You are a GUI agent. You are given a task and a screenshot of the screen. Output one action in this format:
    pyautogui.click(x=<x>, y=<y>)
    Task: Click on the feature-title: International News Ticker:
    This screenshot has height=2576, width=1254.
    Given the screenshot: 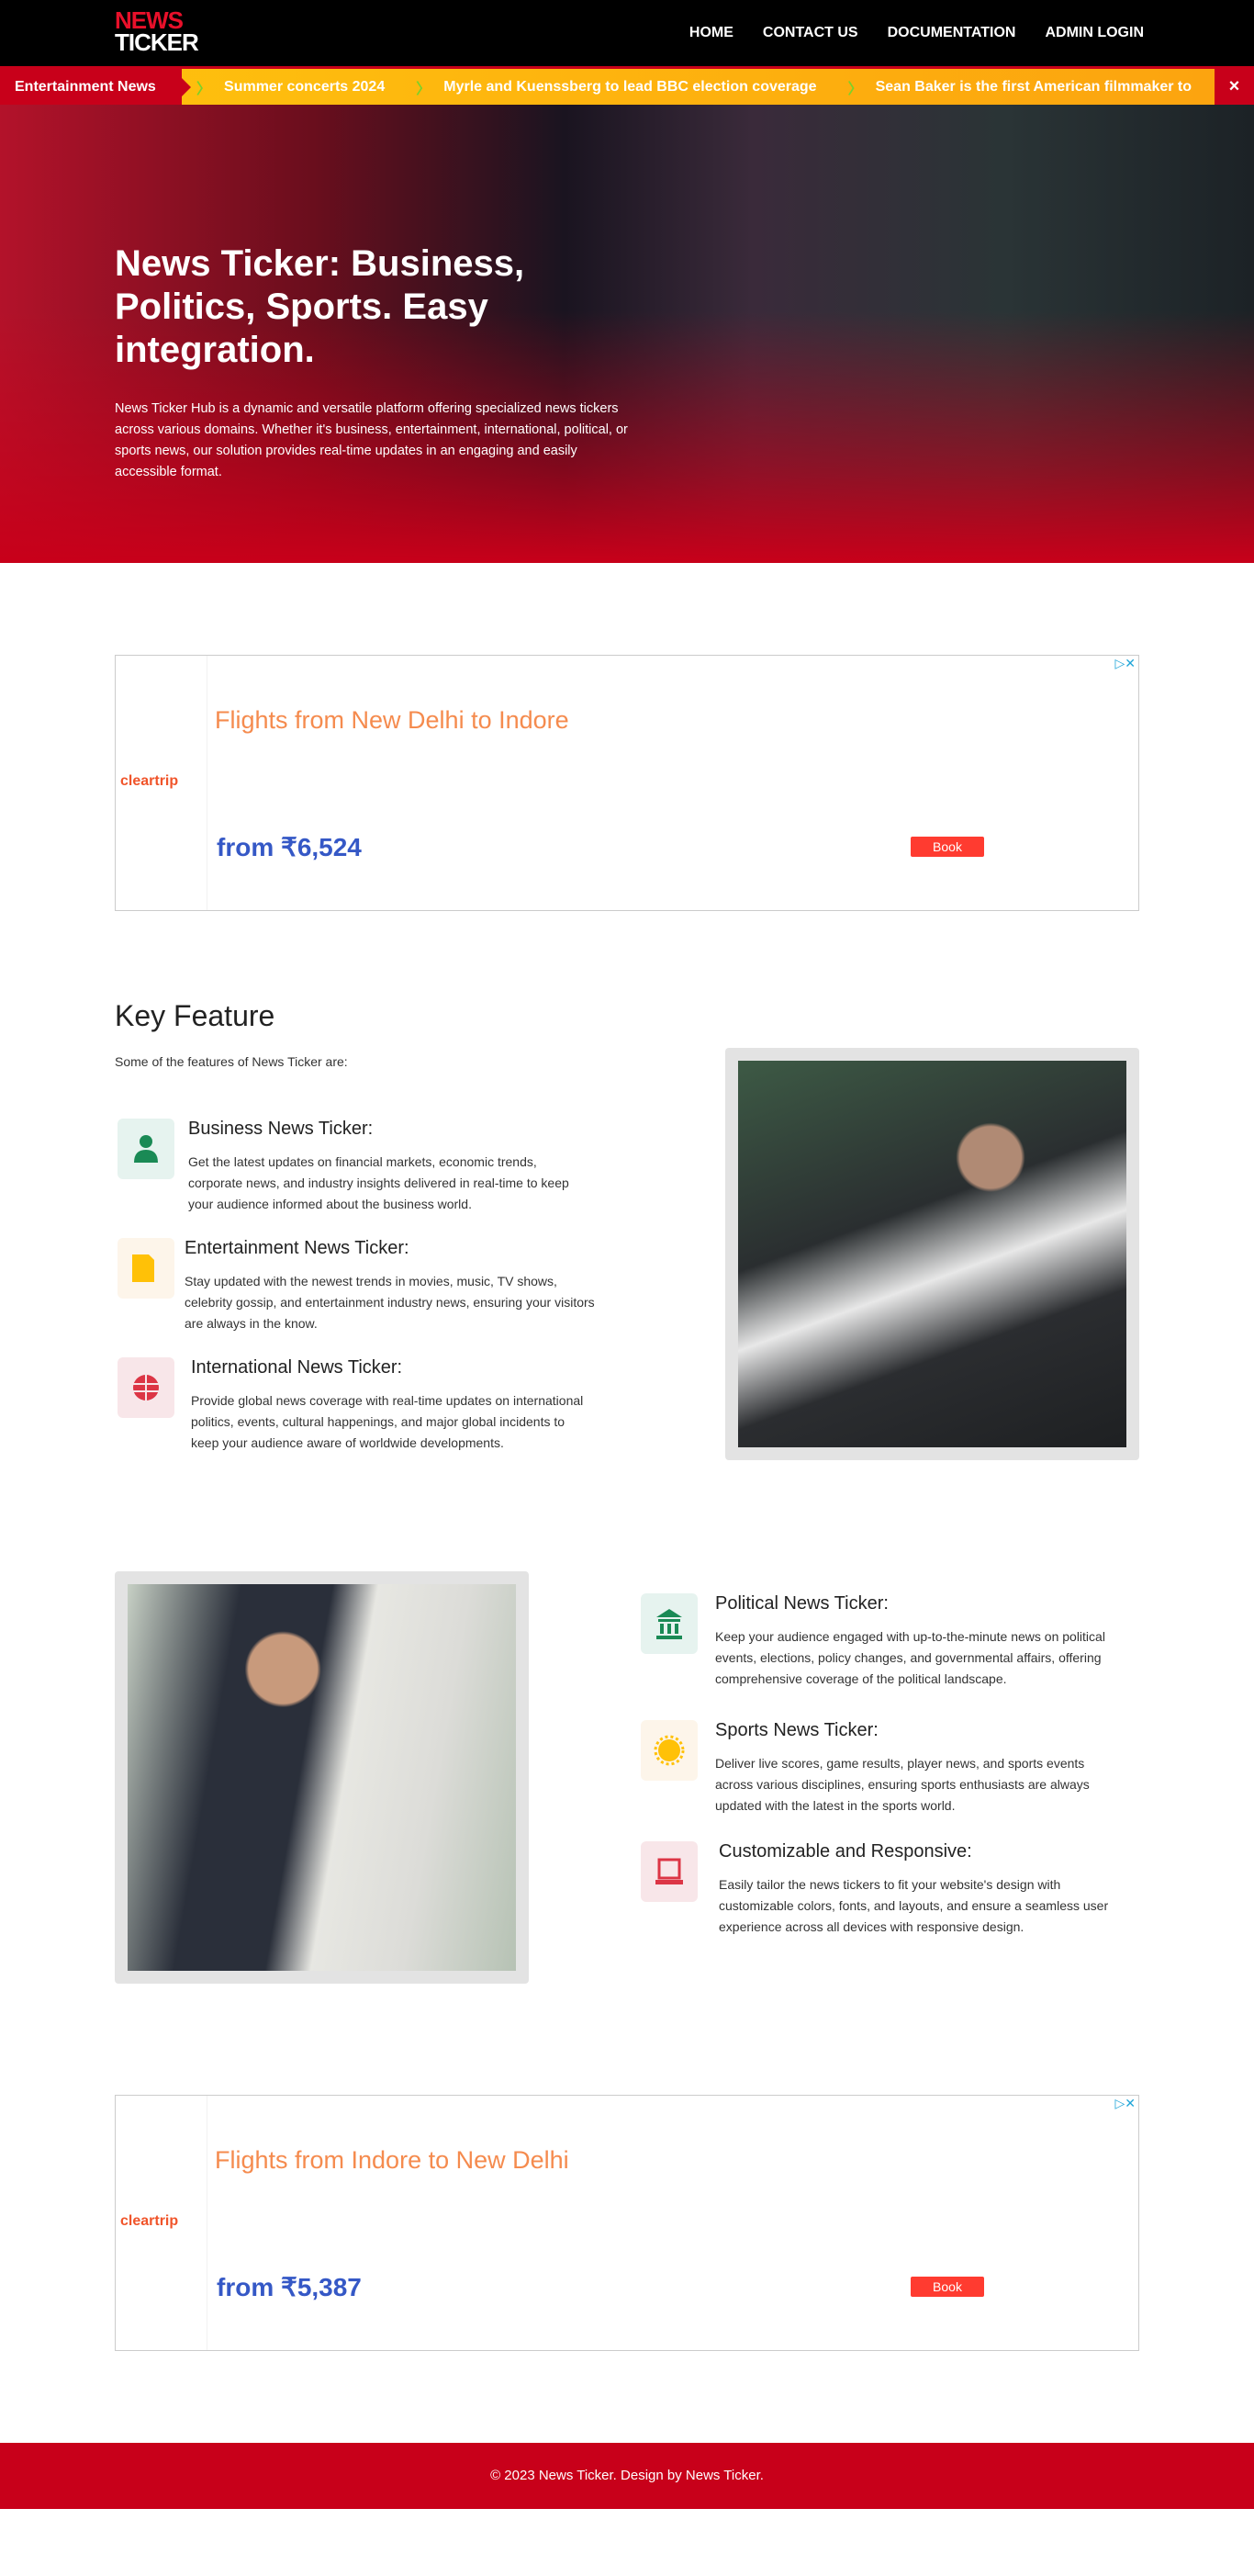 What is the action you would take?
    pyautogui.click(x=297, y=1367)
    